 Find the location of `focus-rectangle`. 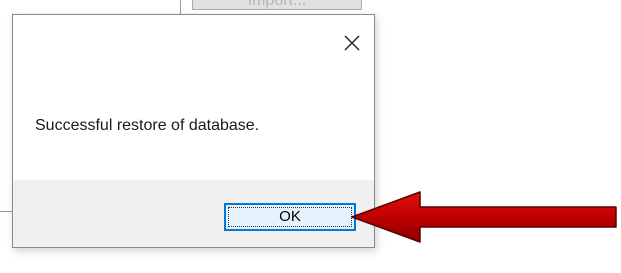

focus-rectangle is located at coordinates (290, 217).